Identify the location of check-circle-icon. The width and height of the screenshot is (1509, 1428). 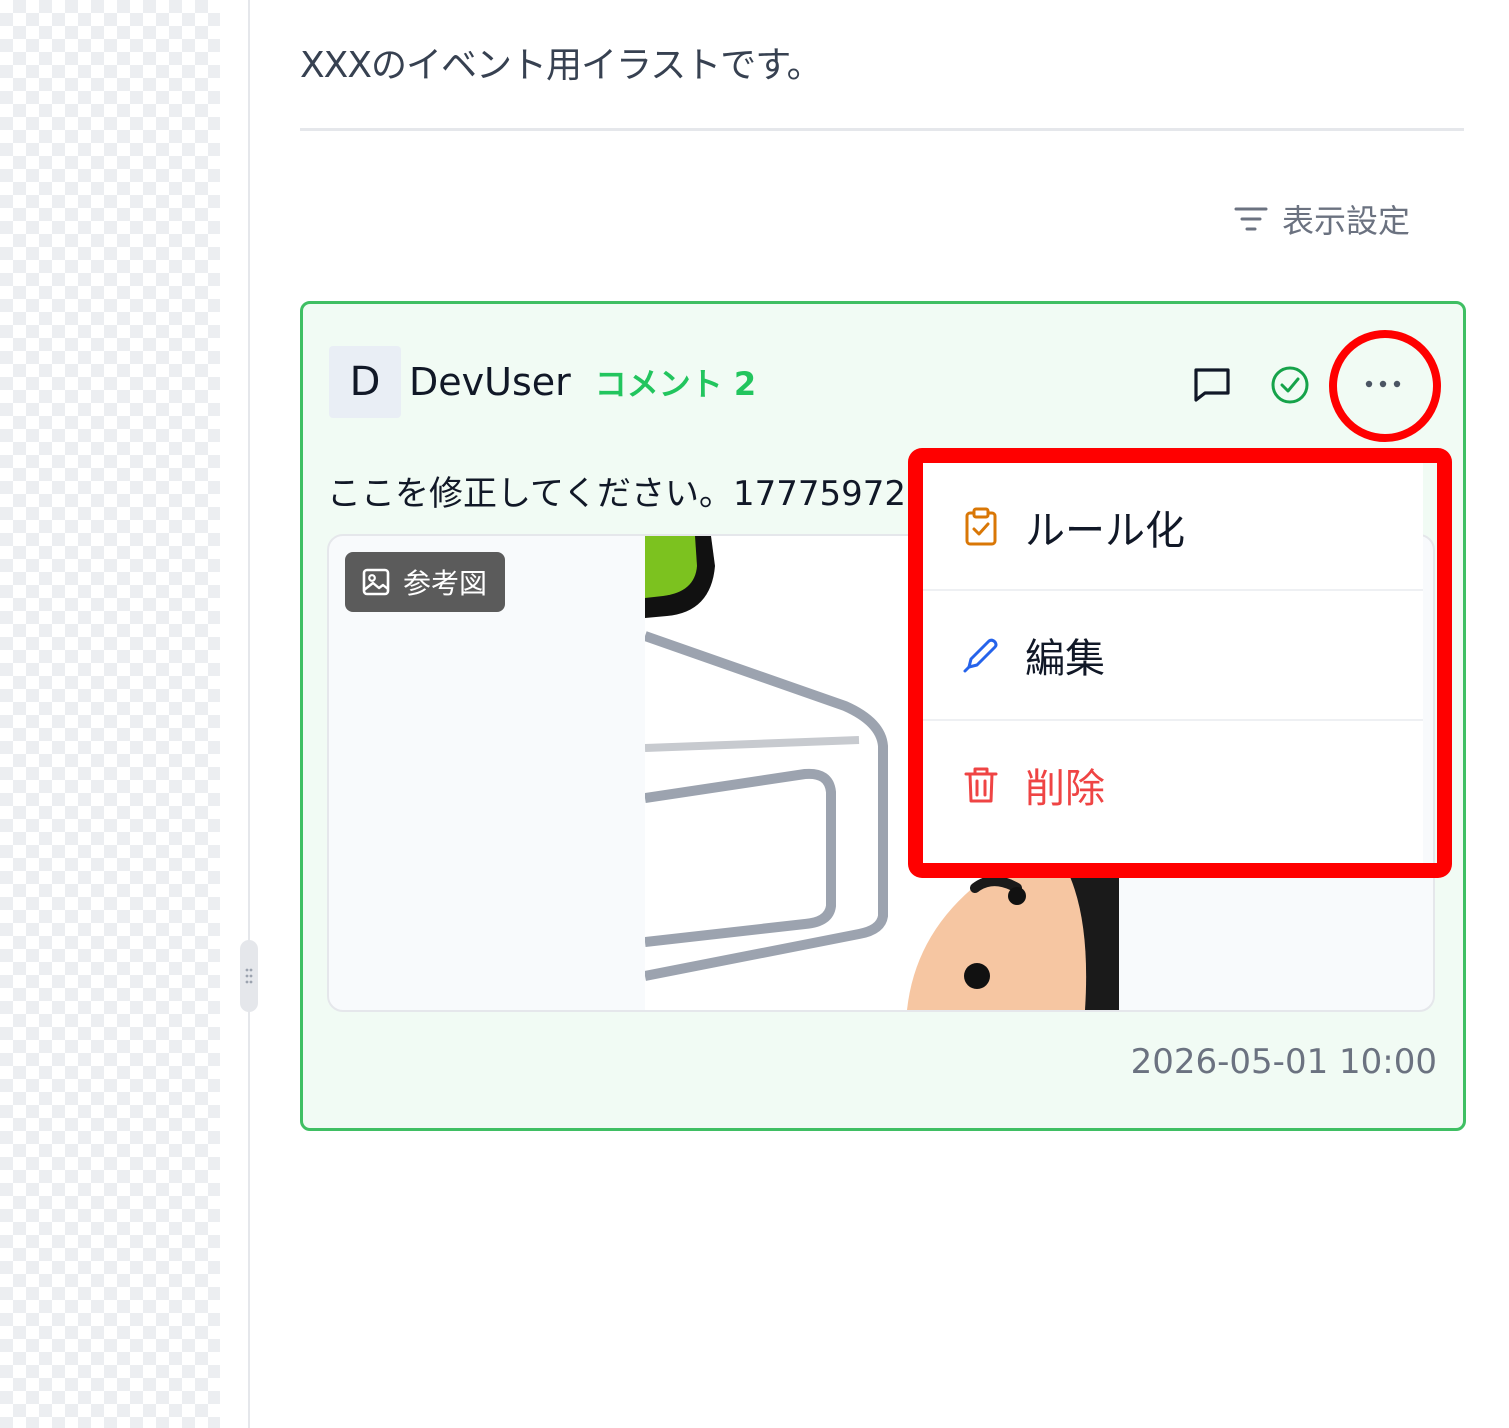
(1290, 385).